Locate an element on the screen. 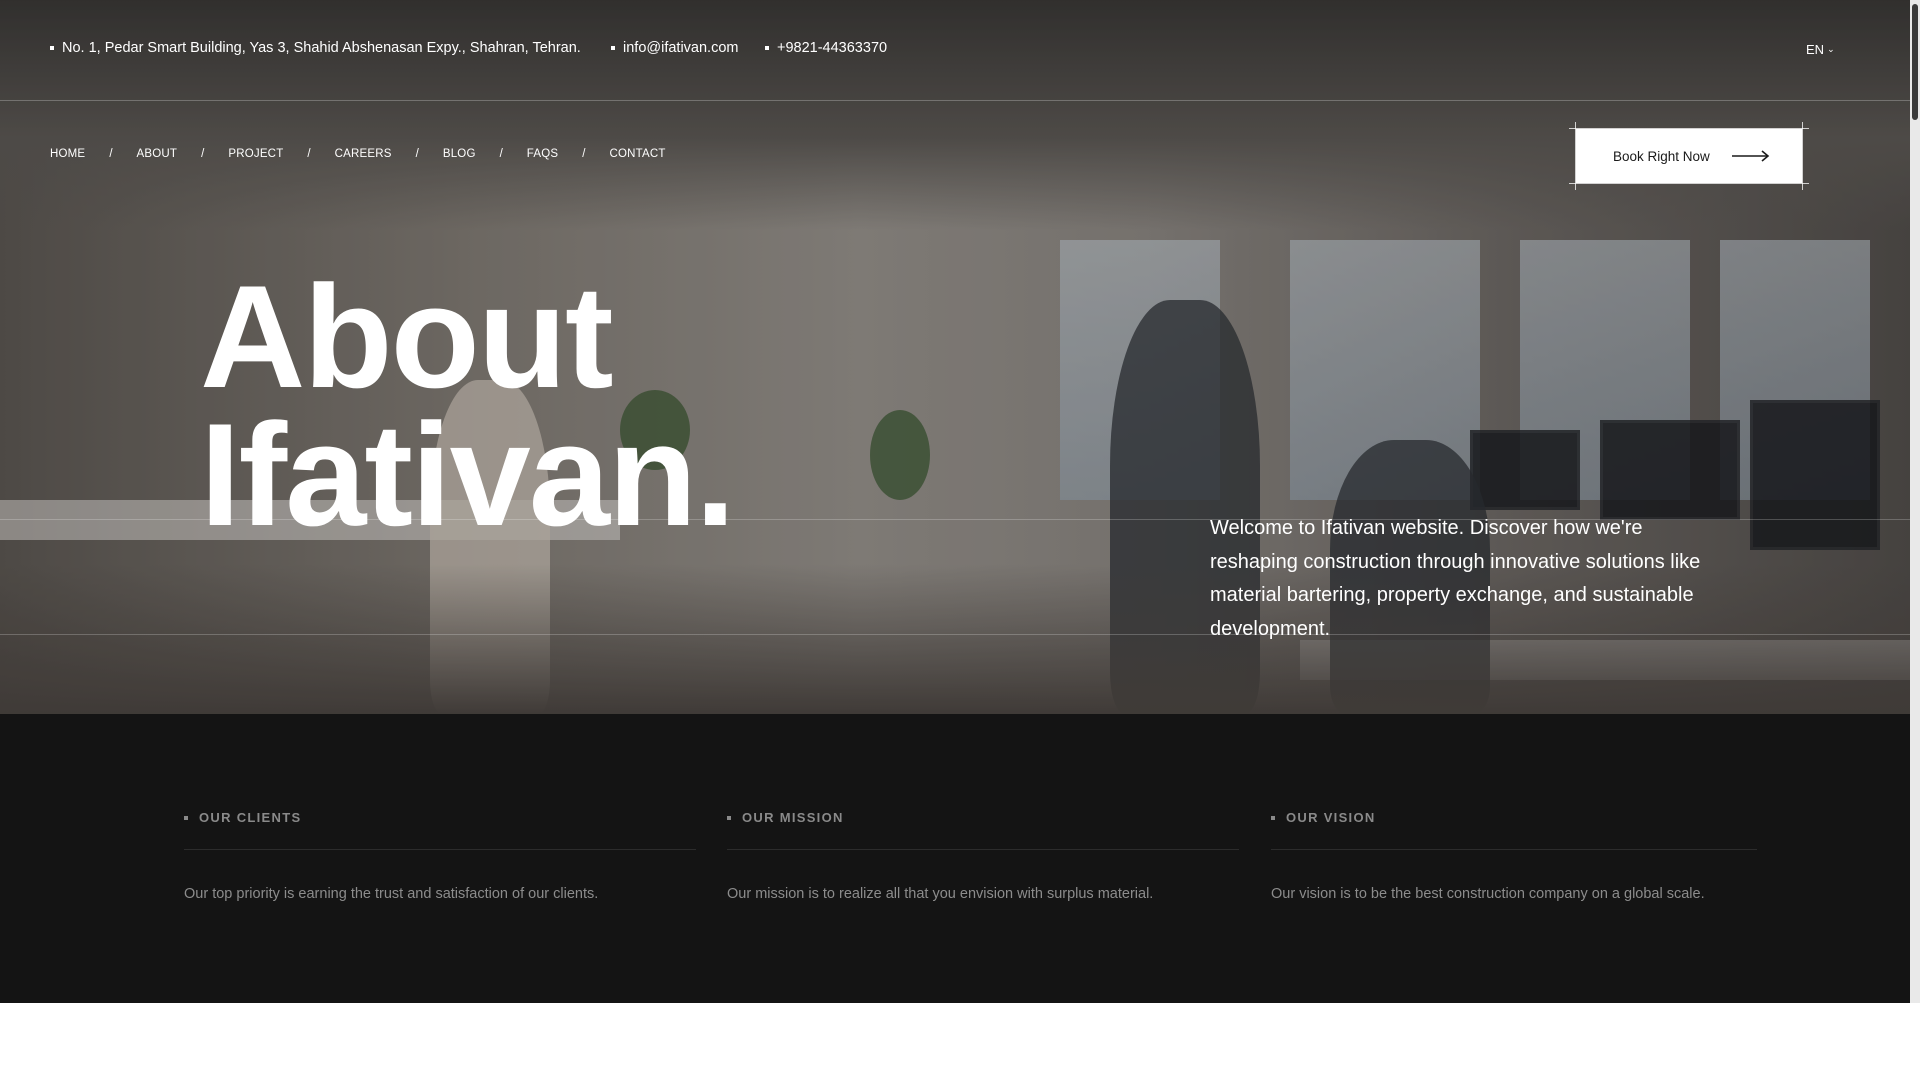  page-title-line-2: Ifativan. is located at coordinates (468, 474).